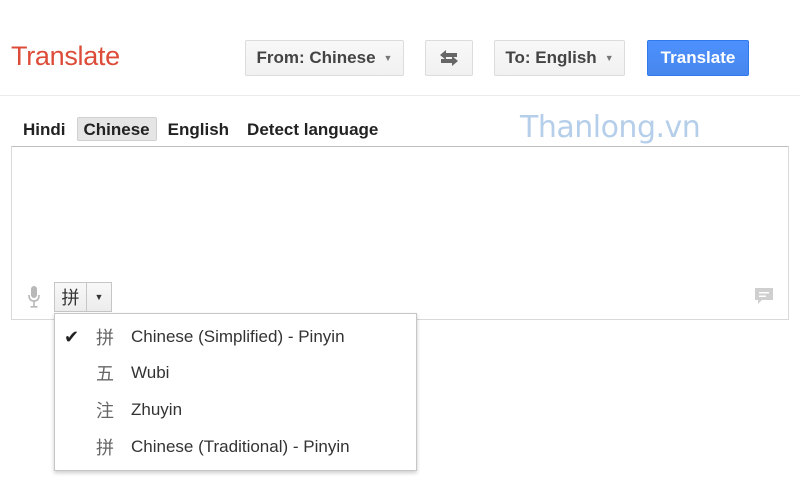  I want to click on menu-item-chinese-simplified-pinyin: ✔ 拼 Chinese (Simplified) - Pinyin, so click(235, 337).